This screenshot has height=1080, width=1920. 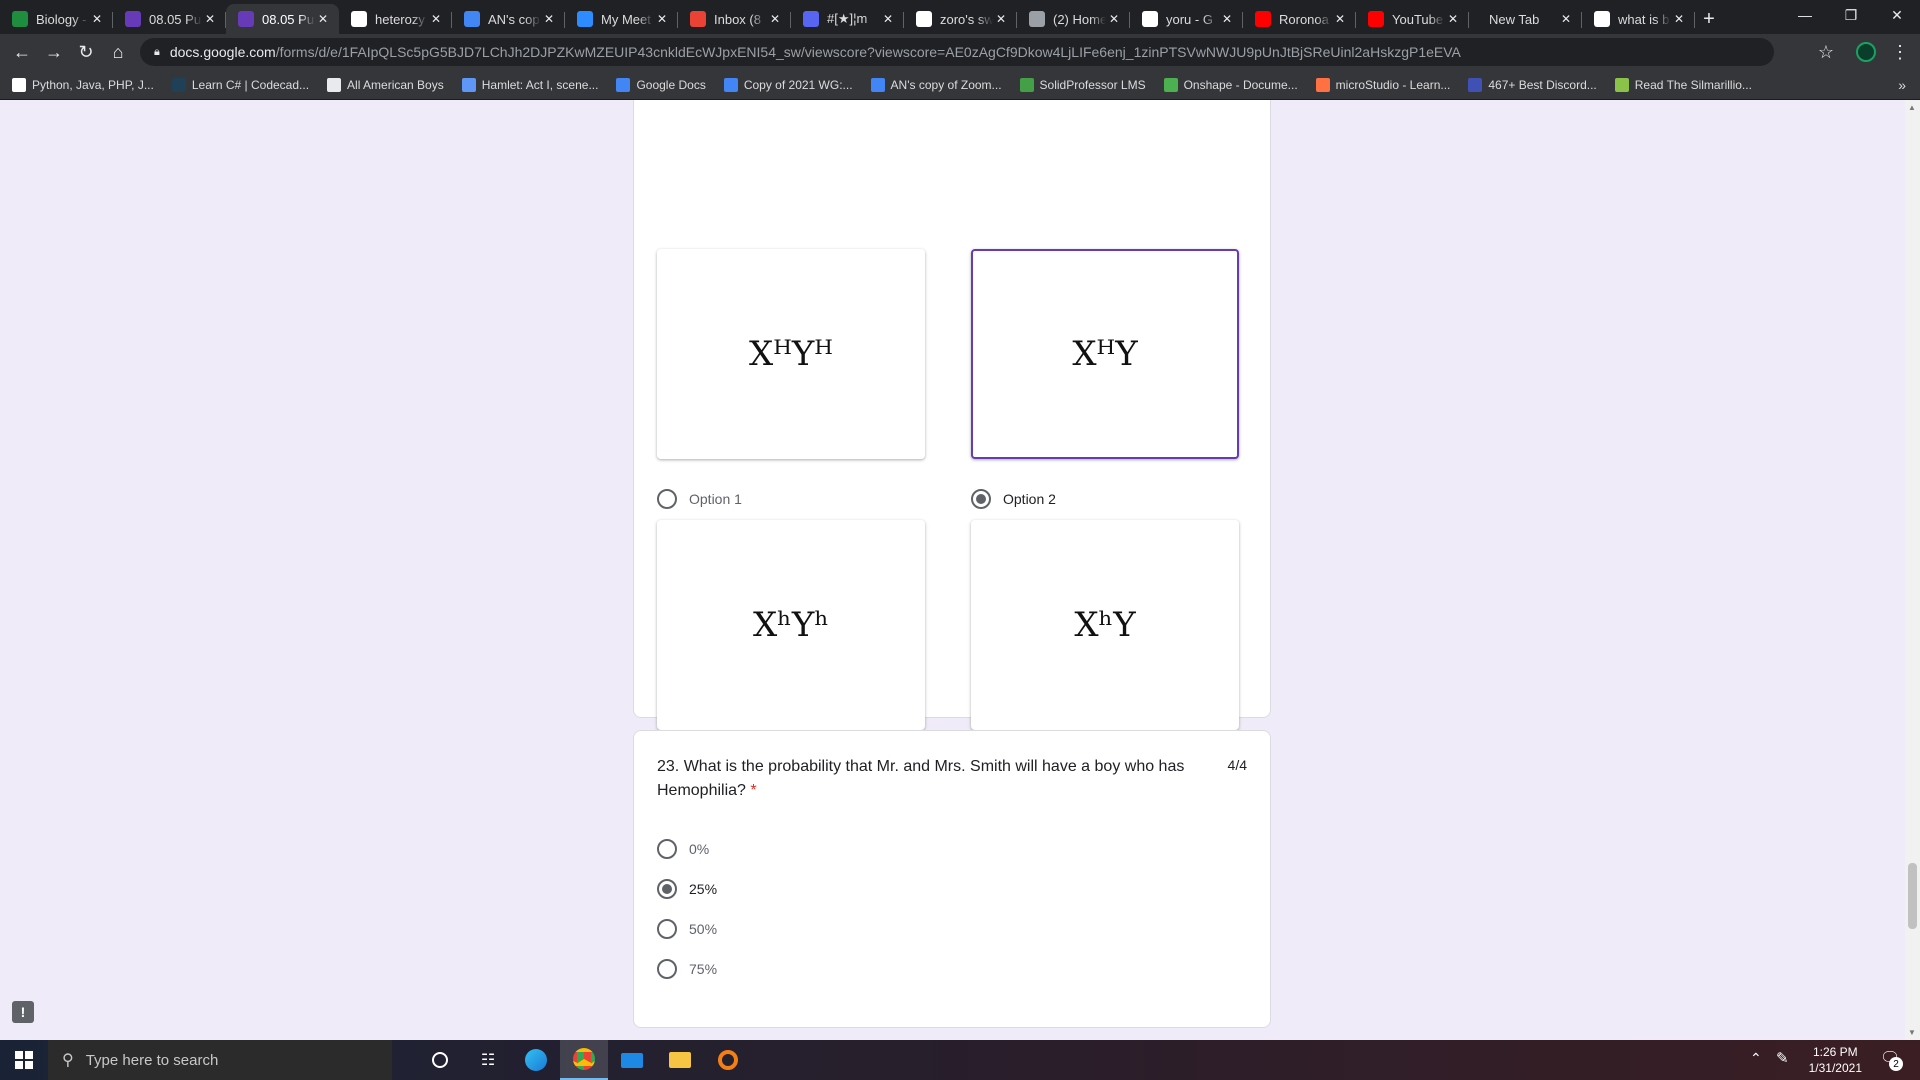 What do you see at coordinates (585, 19) in the screenshot?
I see `zoom-icon` at bounding box center [585, 19].